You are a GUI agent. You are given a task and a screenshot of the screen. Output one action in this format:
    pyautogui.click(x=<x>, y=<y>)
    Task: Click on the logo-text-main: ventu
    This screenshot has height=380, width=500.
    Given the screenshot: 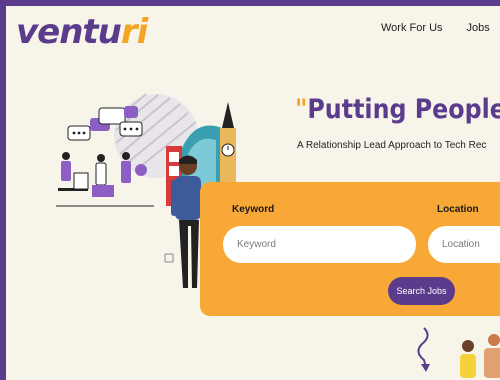 What is the action you would take?
    pyautogui.click(x=69, y=32)
    